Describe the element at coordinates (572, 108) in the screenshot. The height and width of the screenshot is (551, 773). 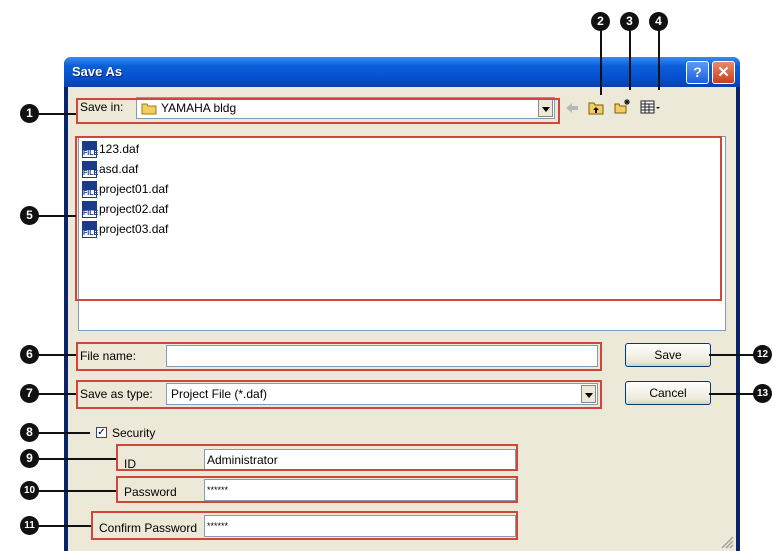
I see `back-arrow-icon` at that location.